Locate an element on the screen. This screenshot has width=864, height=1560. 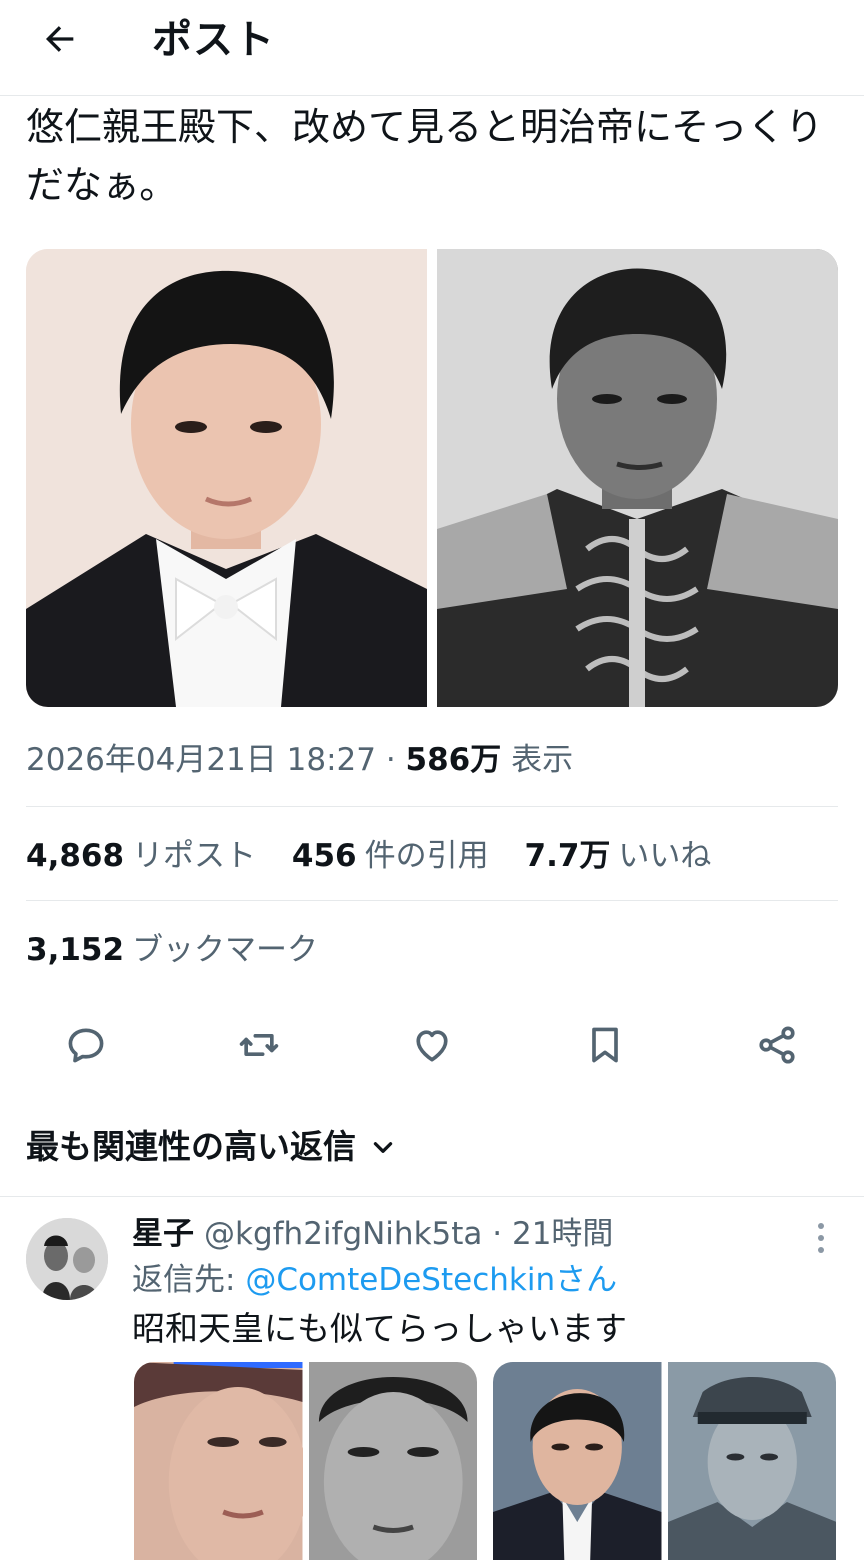
reply-time: · 21時間 is located at coordinates (552, 1234).